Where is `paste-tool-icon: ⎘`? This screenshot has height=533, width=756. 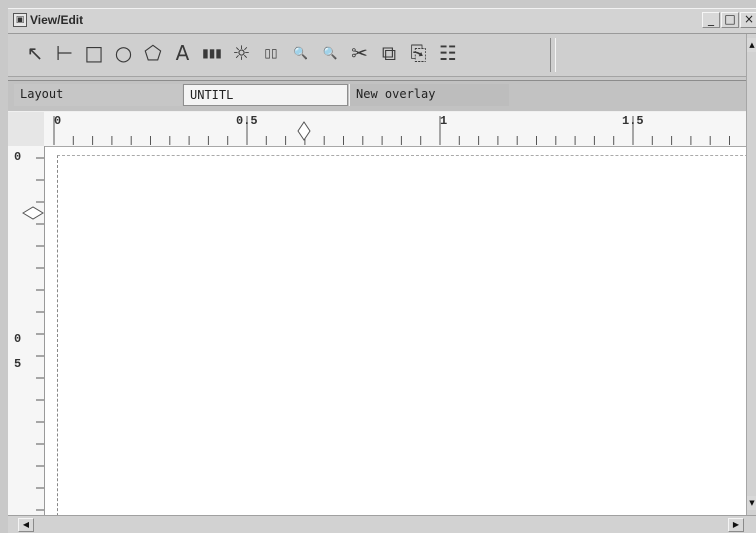 paste-tool-icon: ⎘ is located at coordinates (419, 53).